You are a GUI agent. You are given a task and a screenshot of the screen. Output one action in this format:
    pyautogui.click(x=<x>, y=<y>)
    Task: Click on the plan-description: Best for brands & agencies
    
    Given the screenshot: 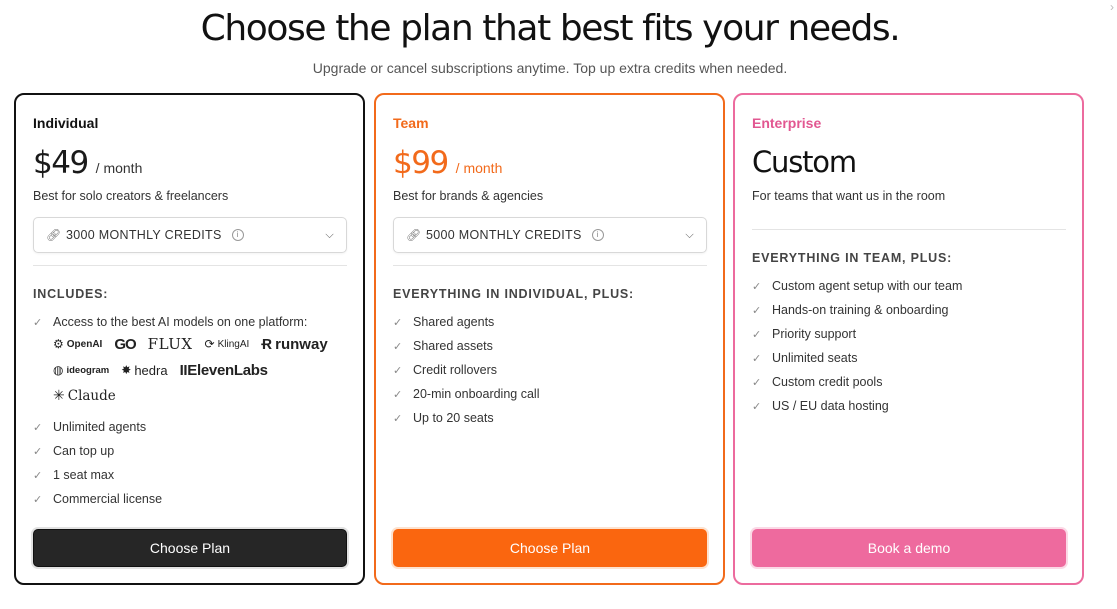 What is the action you would take?
    pyautogui.click(x=468, y=196)
    